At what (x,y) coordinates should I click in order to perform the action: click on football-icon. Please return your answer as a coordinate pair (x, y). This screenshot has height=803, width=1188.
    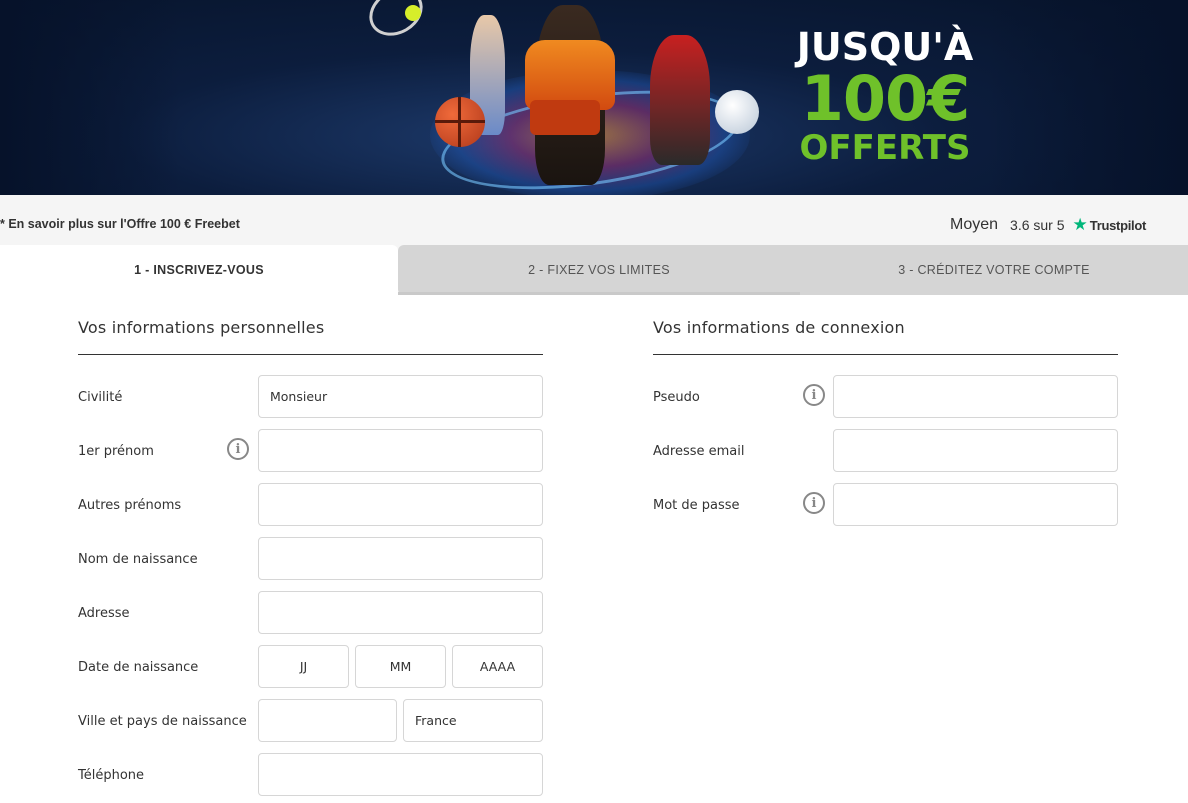
    Looking at the image, I should click on (737, 112).